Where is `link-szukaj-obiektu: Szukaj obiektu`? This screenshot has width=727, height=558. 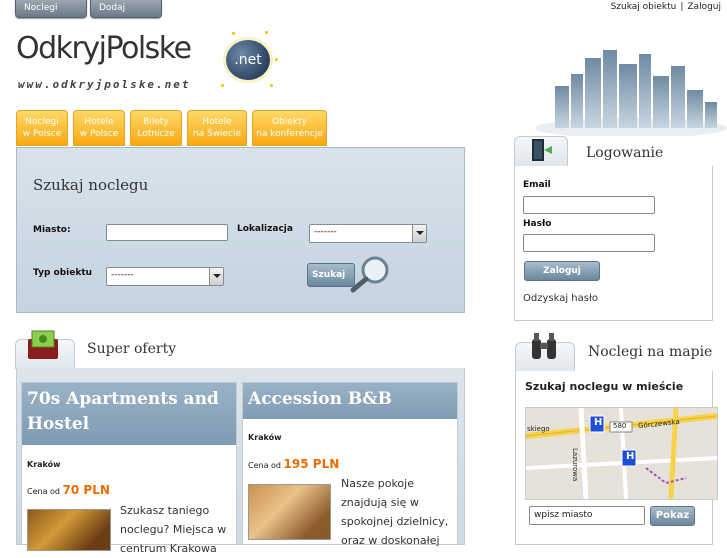 link-szukaj-obiektu: Szukaj obiektu is located at coordinates (644, 7).